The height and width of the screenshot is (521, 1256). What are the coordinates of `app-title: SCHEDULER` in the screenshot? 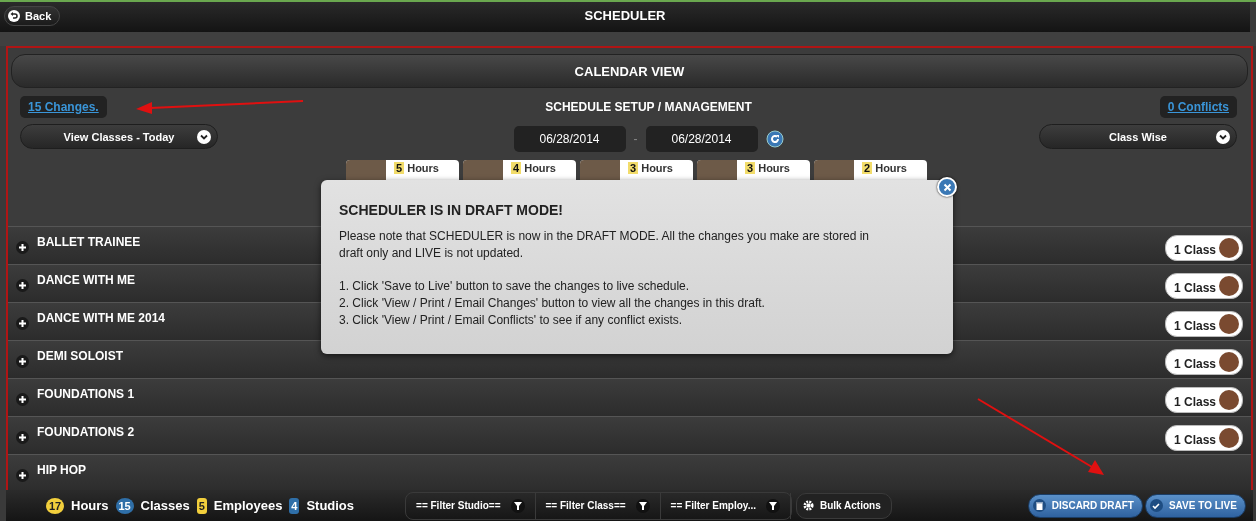 It's located at (625, 15).